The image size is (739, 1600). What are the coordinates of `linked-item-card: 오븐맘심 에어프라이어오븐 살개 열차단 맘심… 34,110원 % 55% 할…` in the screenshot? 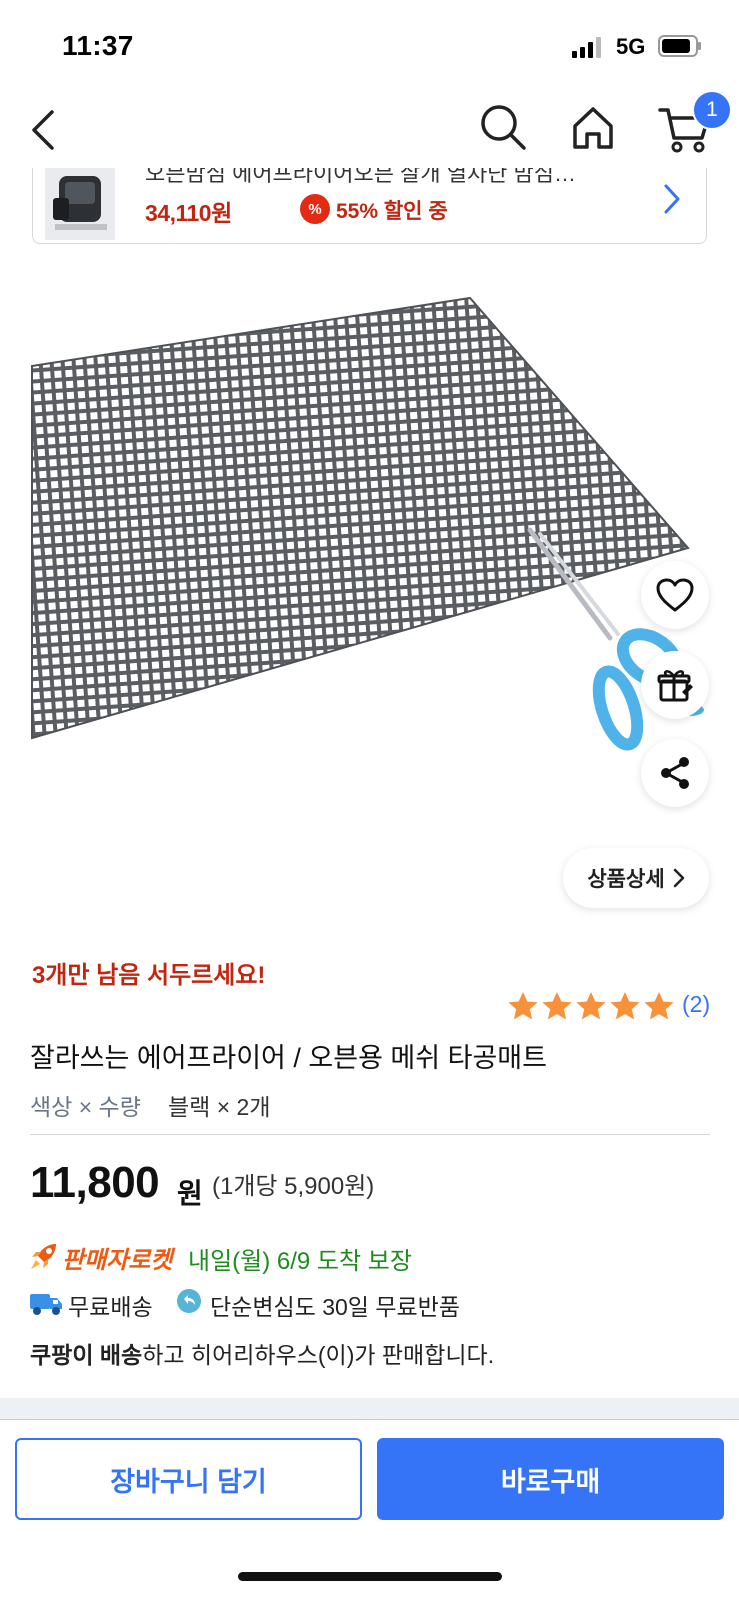 It's located at (369, 206).